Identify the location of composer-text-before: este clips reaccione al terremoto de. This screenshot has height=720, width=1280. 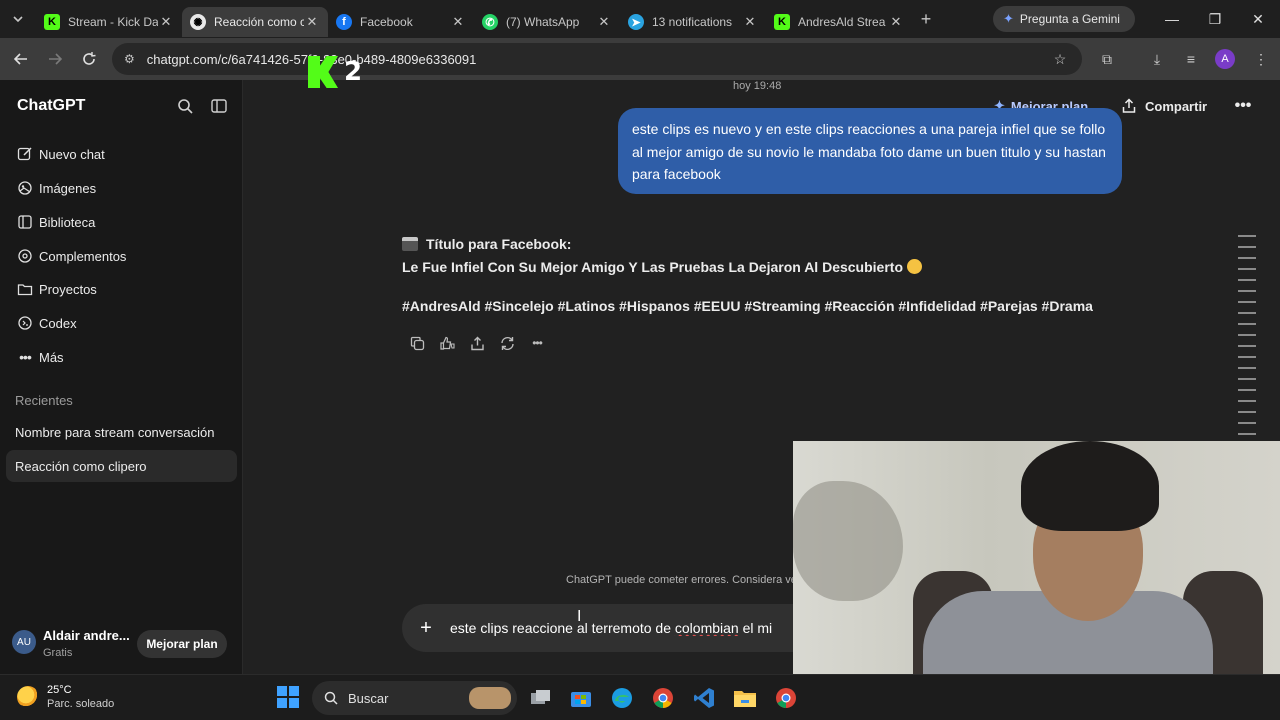
(562, 628).